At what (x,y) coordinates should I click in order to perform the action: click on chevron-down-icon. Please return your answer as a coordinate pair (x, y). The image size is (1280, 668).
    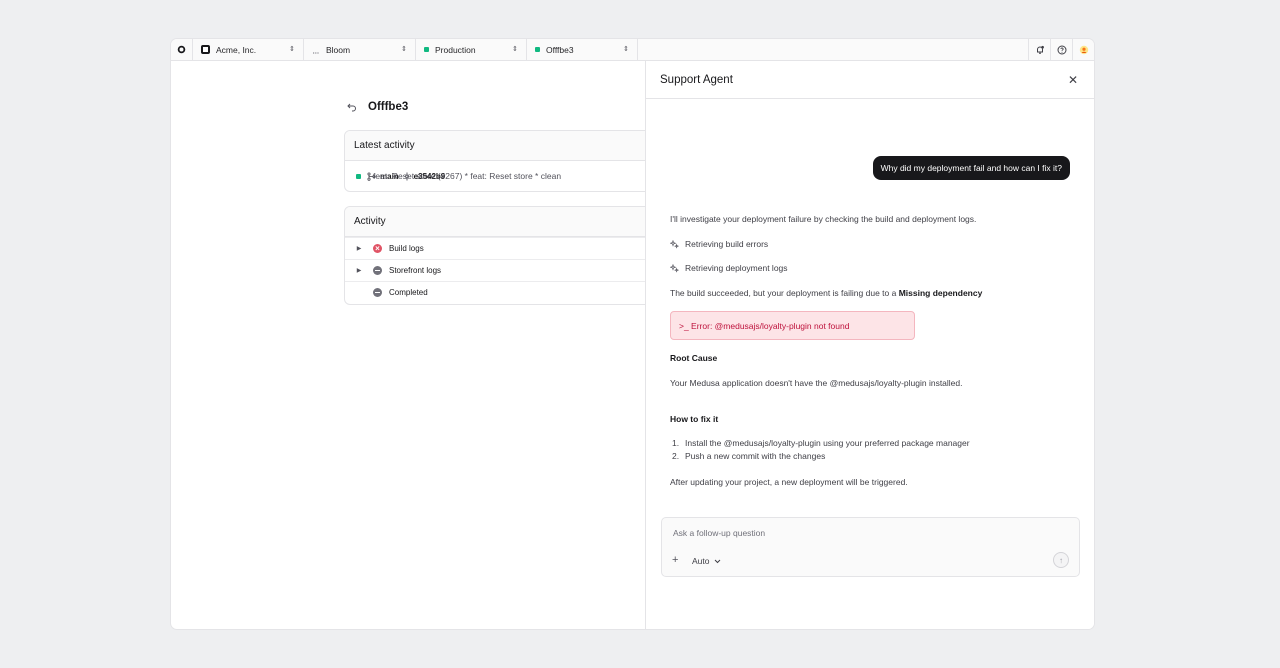
    Looking at the image, I should click on (717, 561).